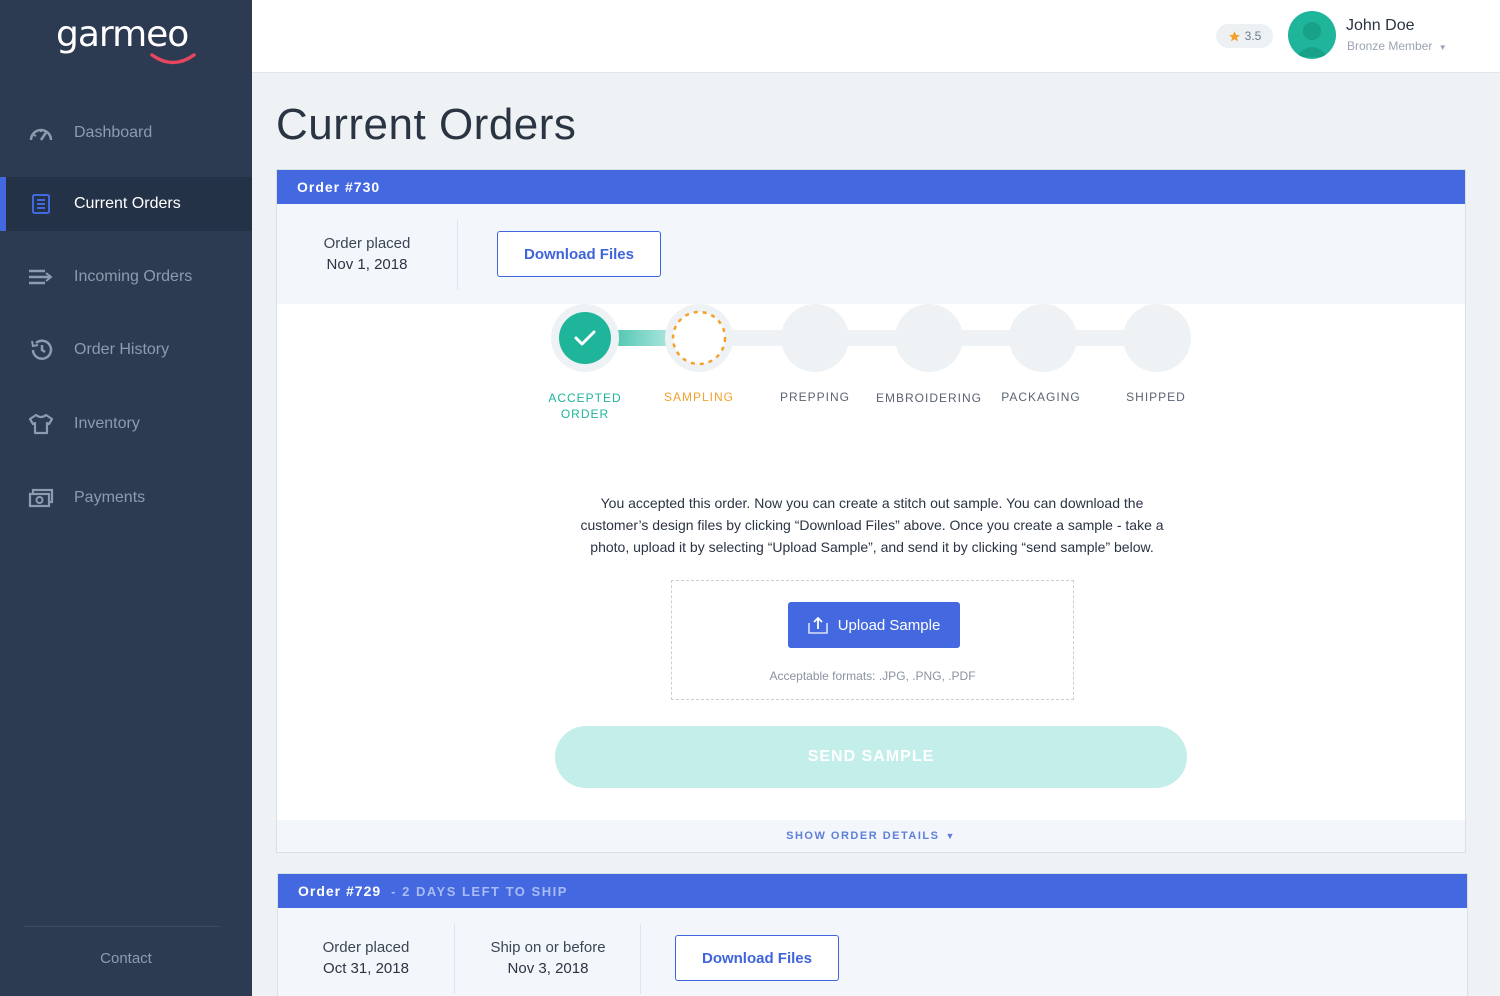 This screenshot has width=1500, height=996. Describe the element at coordinates (122, 349) in the screenshot. I see `sidebar-item-label: Order History` at that location.